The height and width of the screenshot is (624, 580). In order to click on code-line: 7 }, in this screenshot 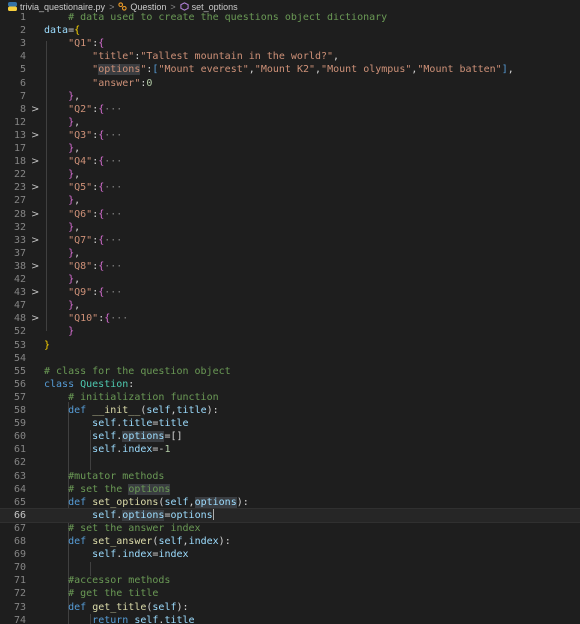, I will do `click(290, 96)`.